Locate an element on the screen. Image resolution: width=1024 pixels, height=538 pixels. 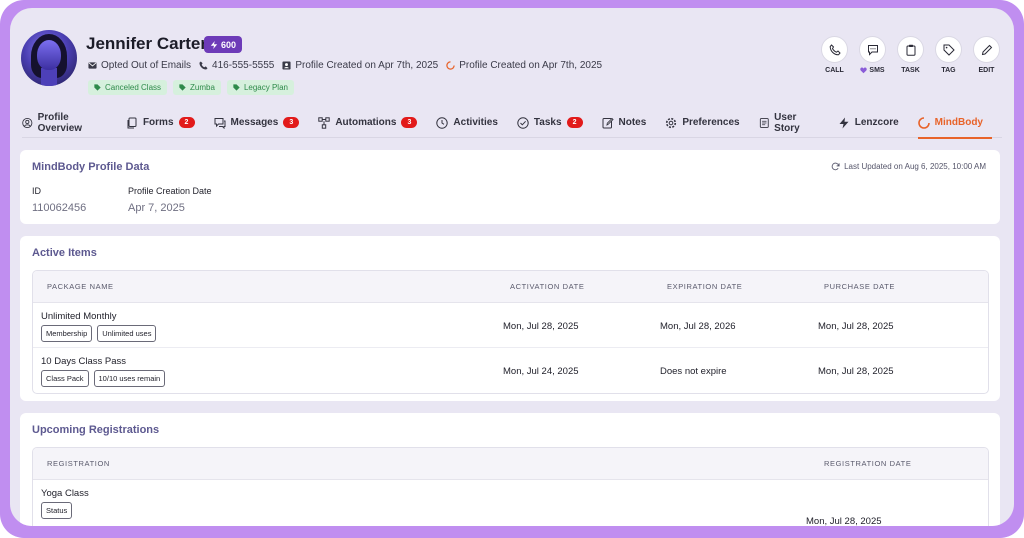
phone-number: 416-555-5555 is located at coordinates (243, 65).